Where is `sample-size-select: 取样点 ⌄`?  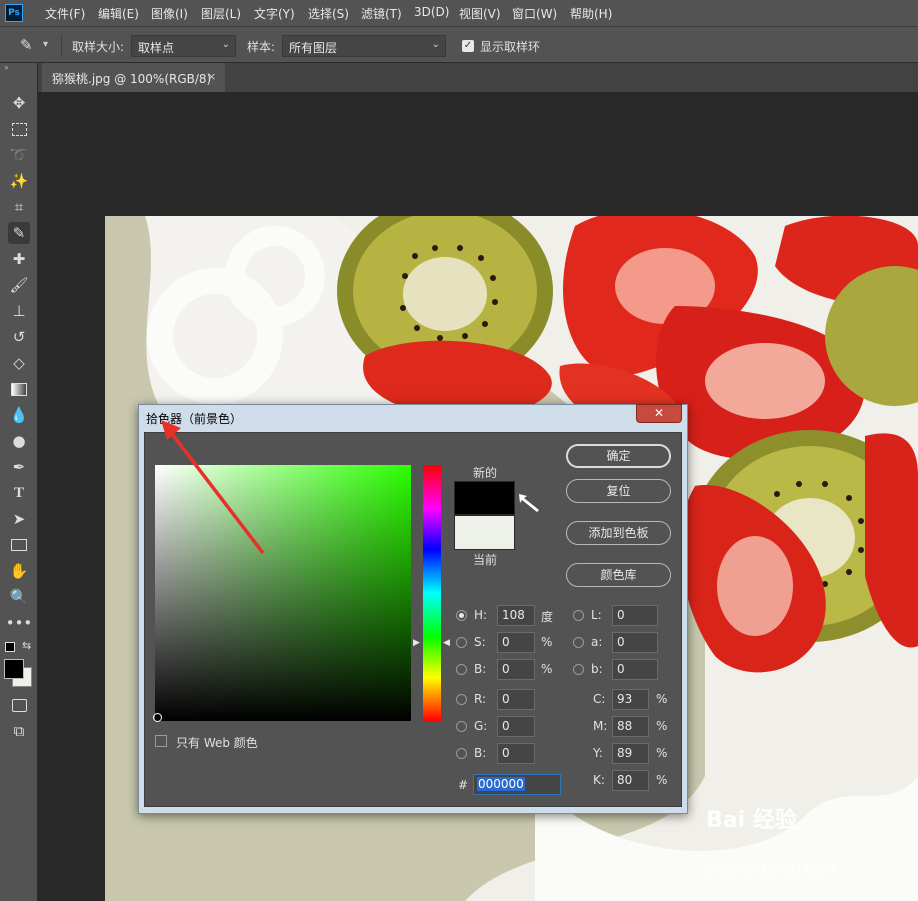 sample-size-select: 取样点 ⌄ is located at coordinates (183, 46).